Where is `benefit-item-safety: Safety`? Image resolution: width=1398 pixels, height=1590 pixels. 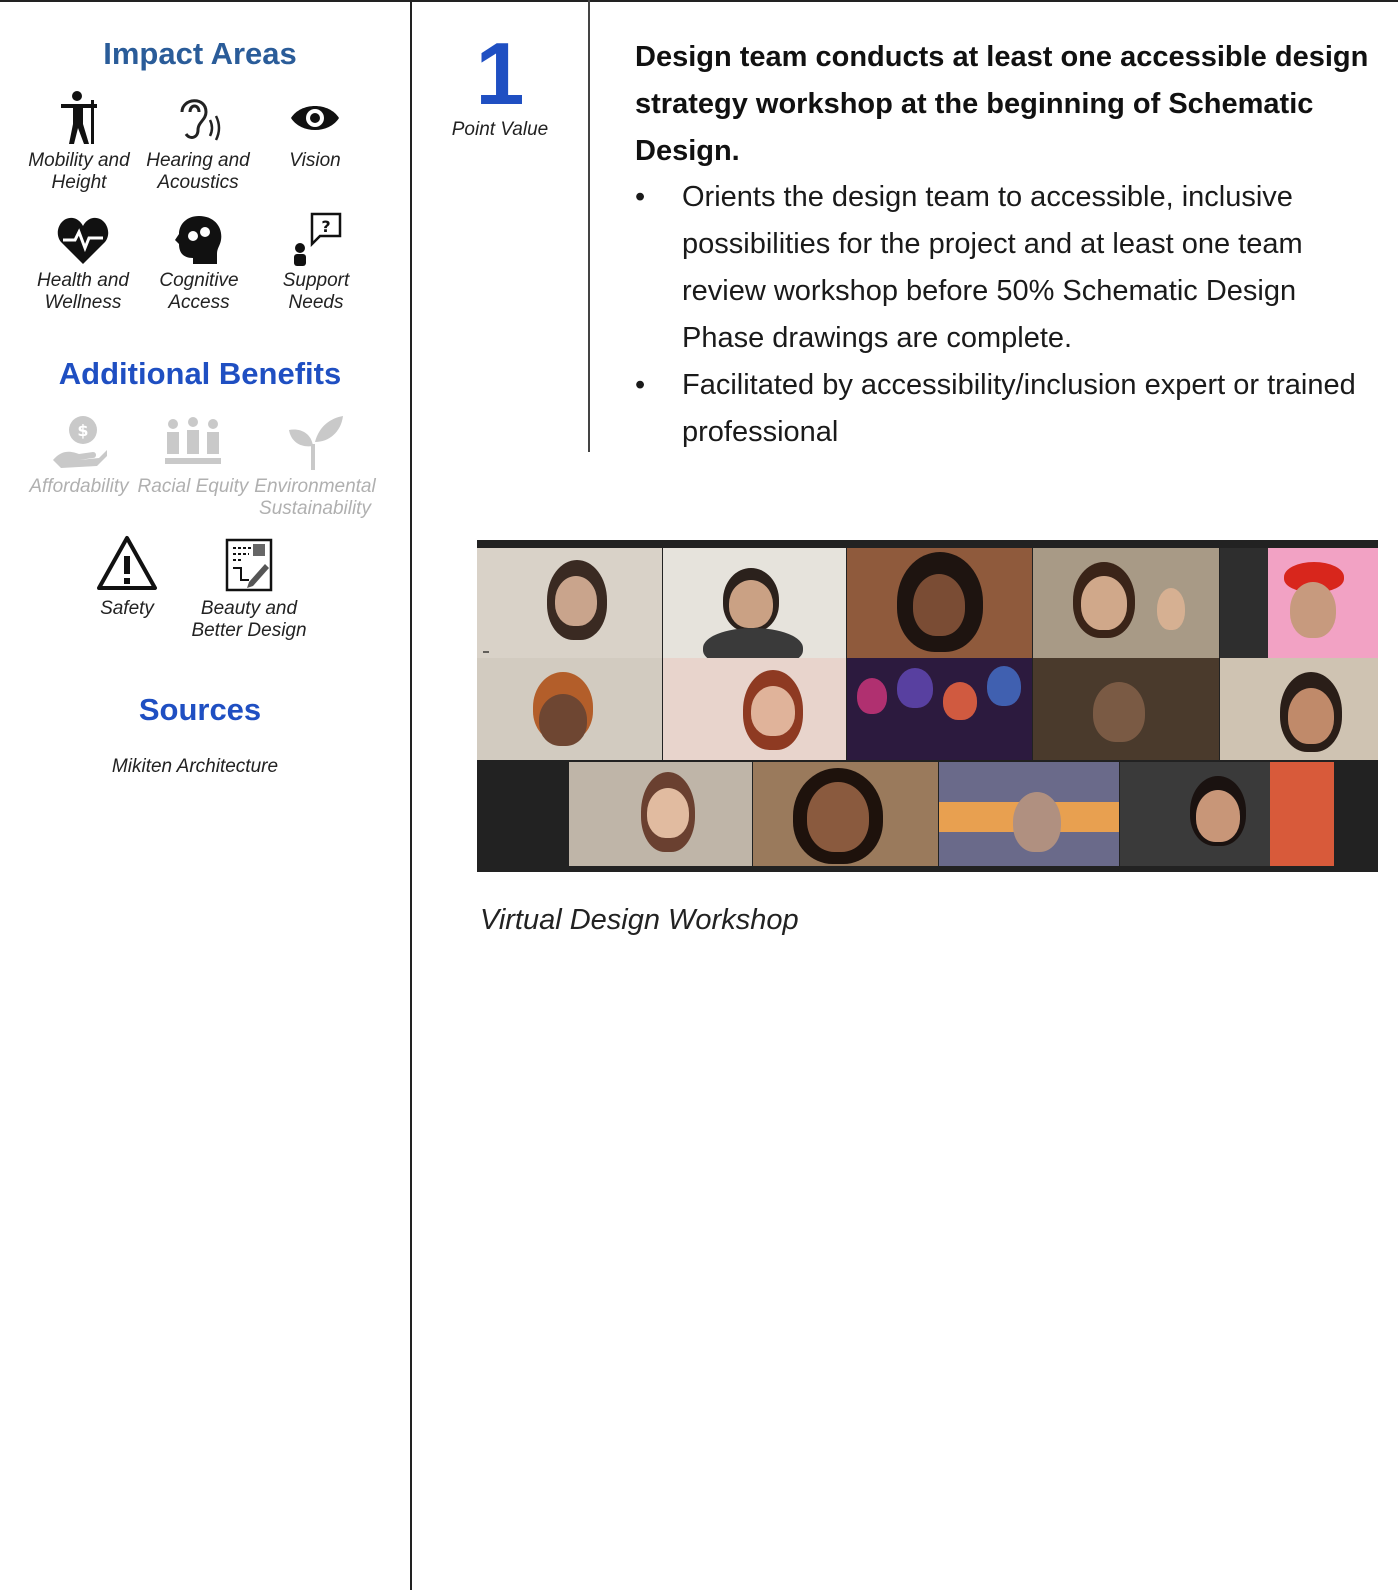 benefit-item-safety: Safety is located at coordinates (127, 577).